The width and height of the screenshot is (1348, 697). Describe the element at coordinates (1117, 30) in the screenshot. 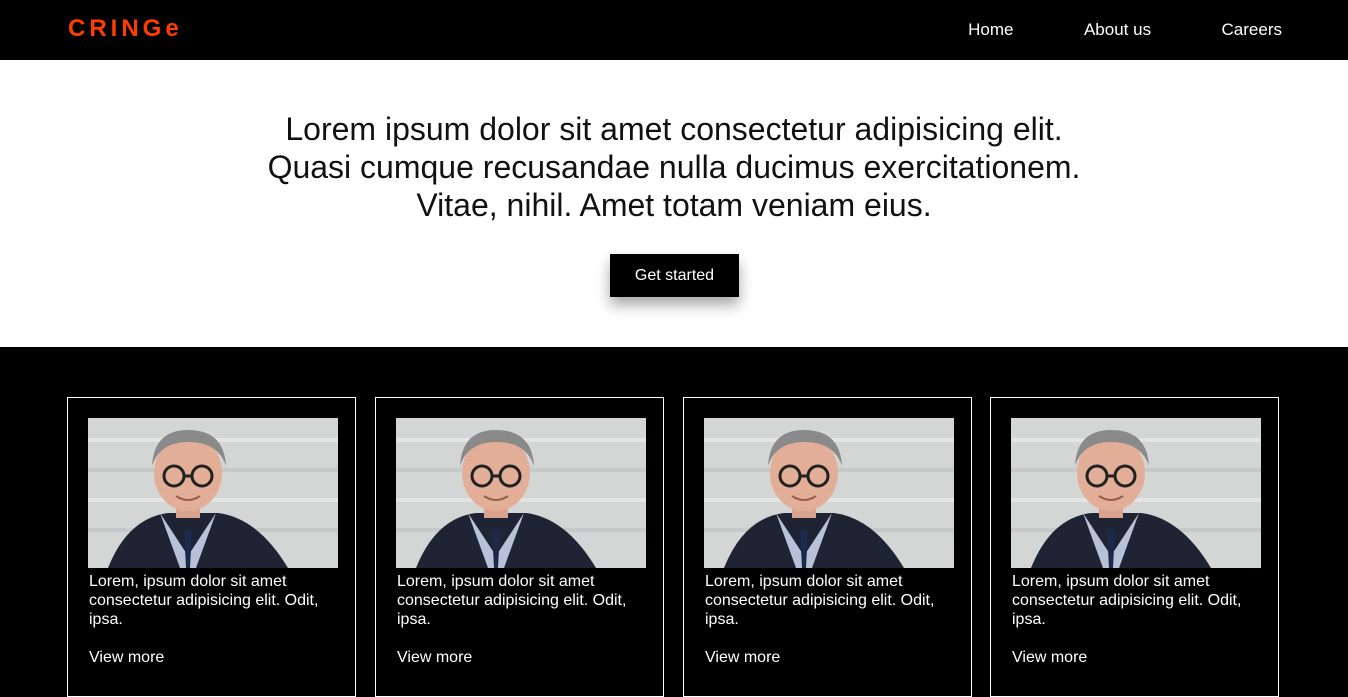

I see `nav-link-about-us: About us` at that location.